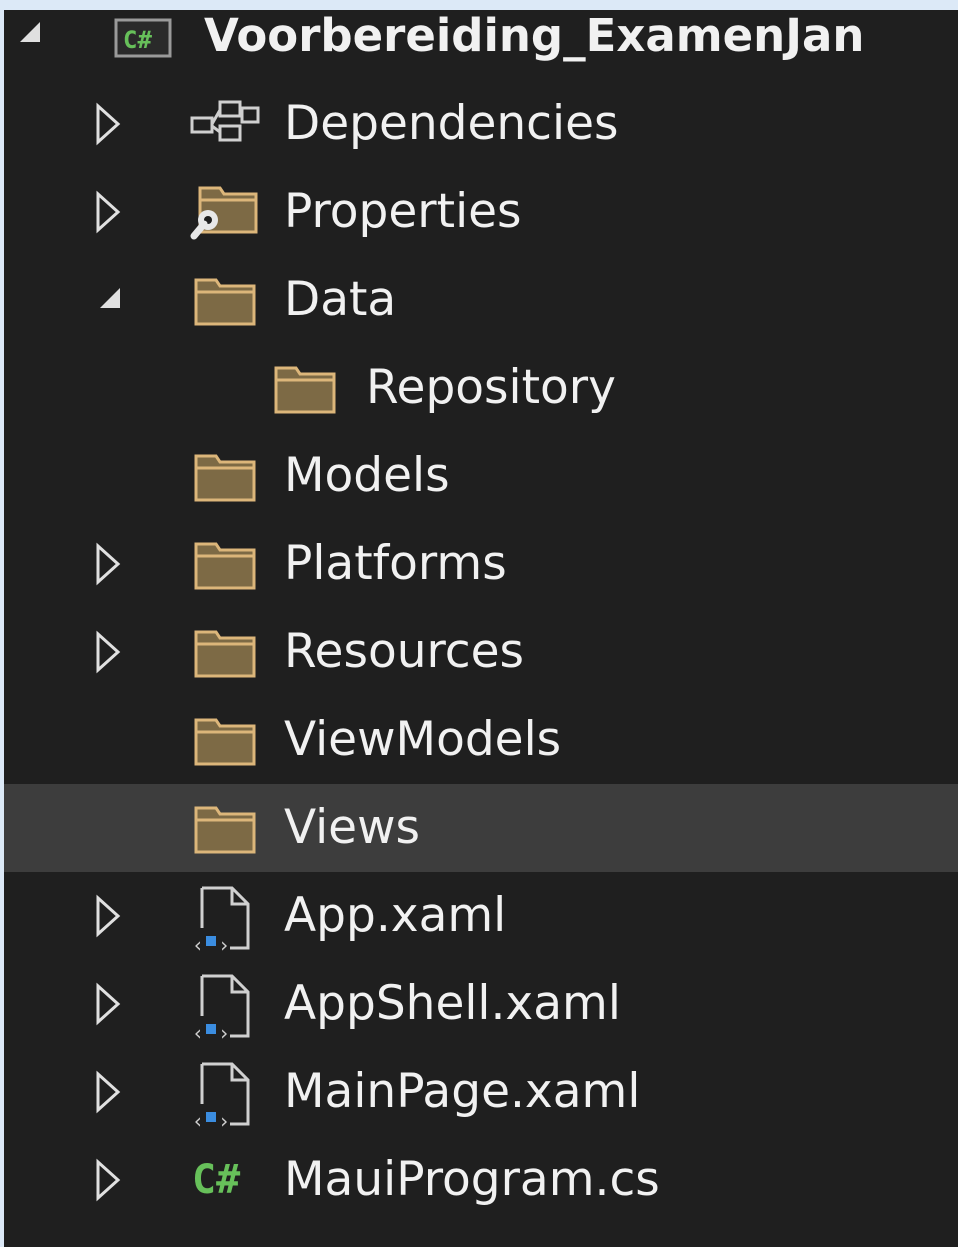 This screenshot has width=958, height=1247. What do you see at coordinates (226, 124) in the screenshot?
I see `dependencies-icon` at bounding box center [226, 124].